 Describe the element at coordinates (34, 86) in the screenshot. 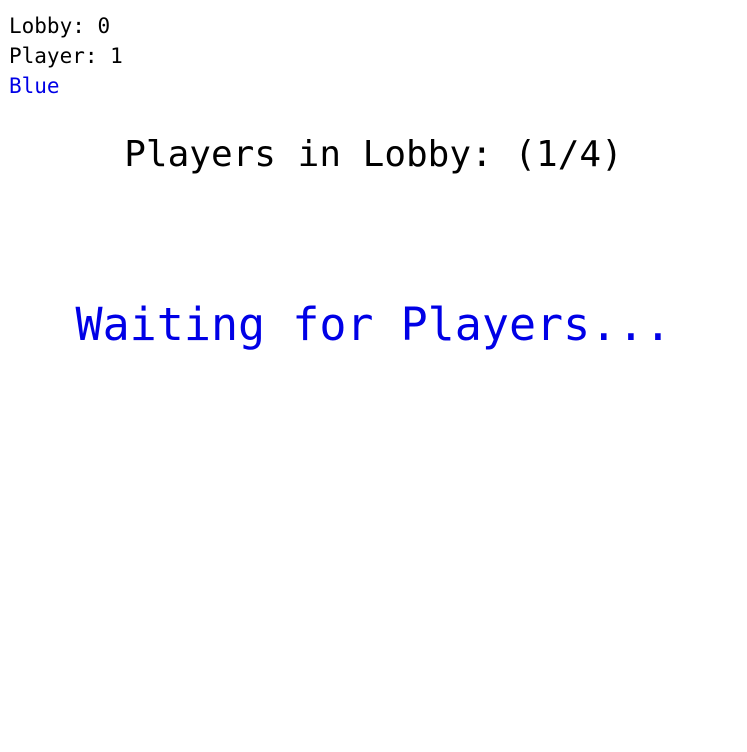

I see `team-color-label: Blue` at that location.